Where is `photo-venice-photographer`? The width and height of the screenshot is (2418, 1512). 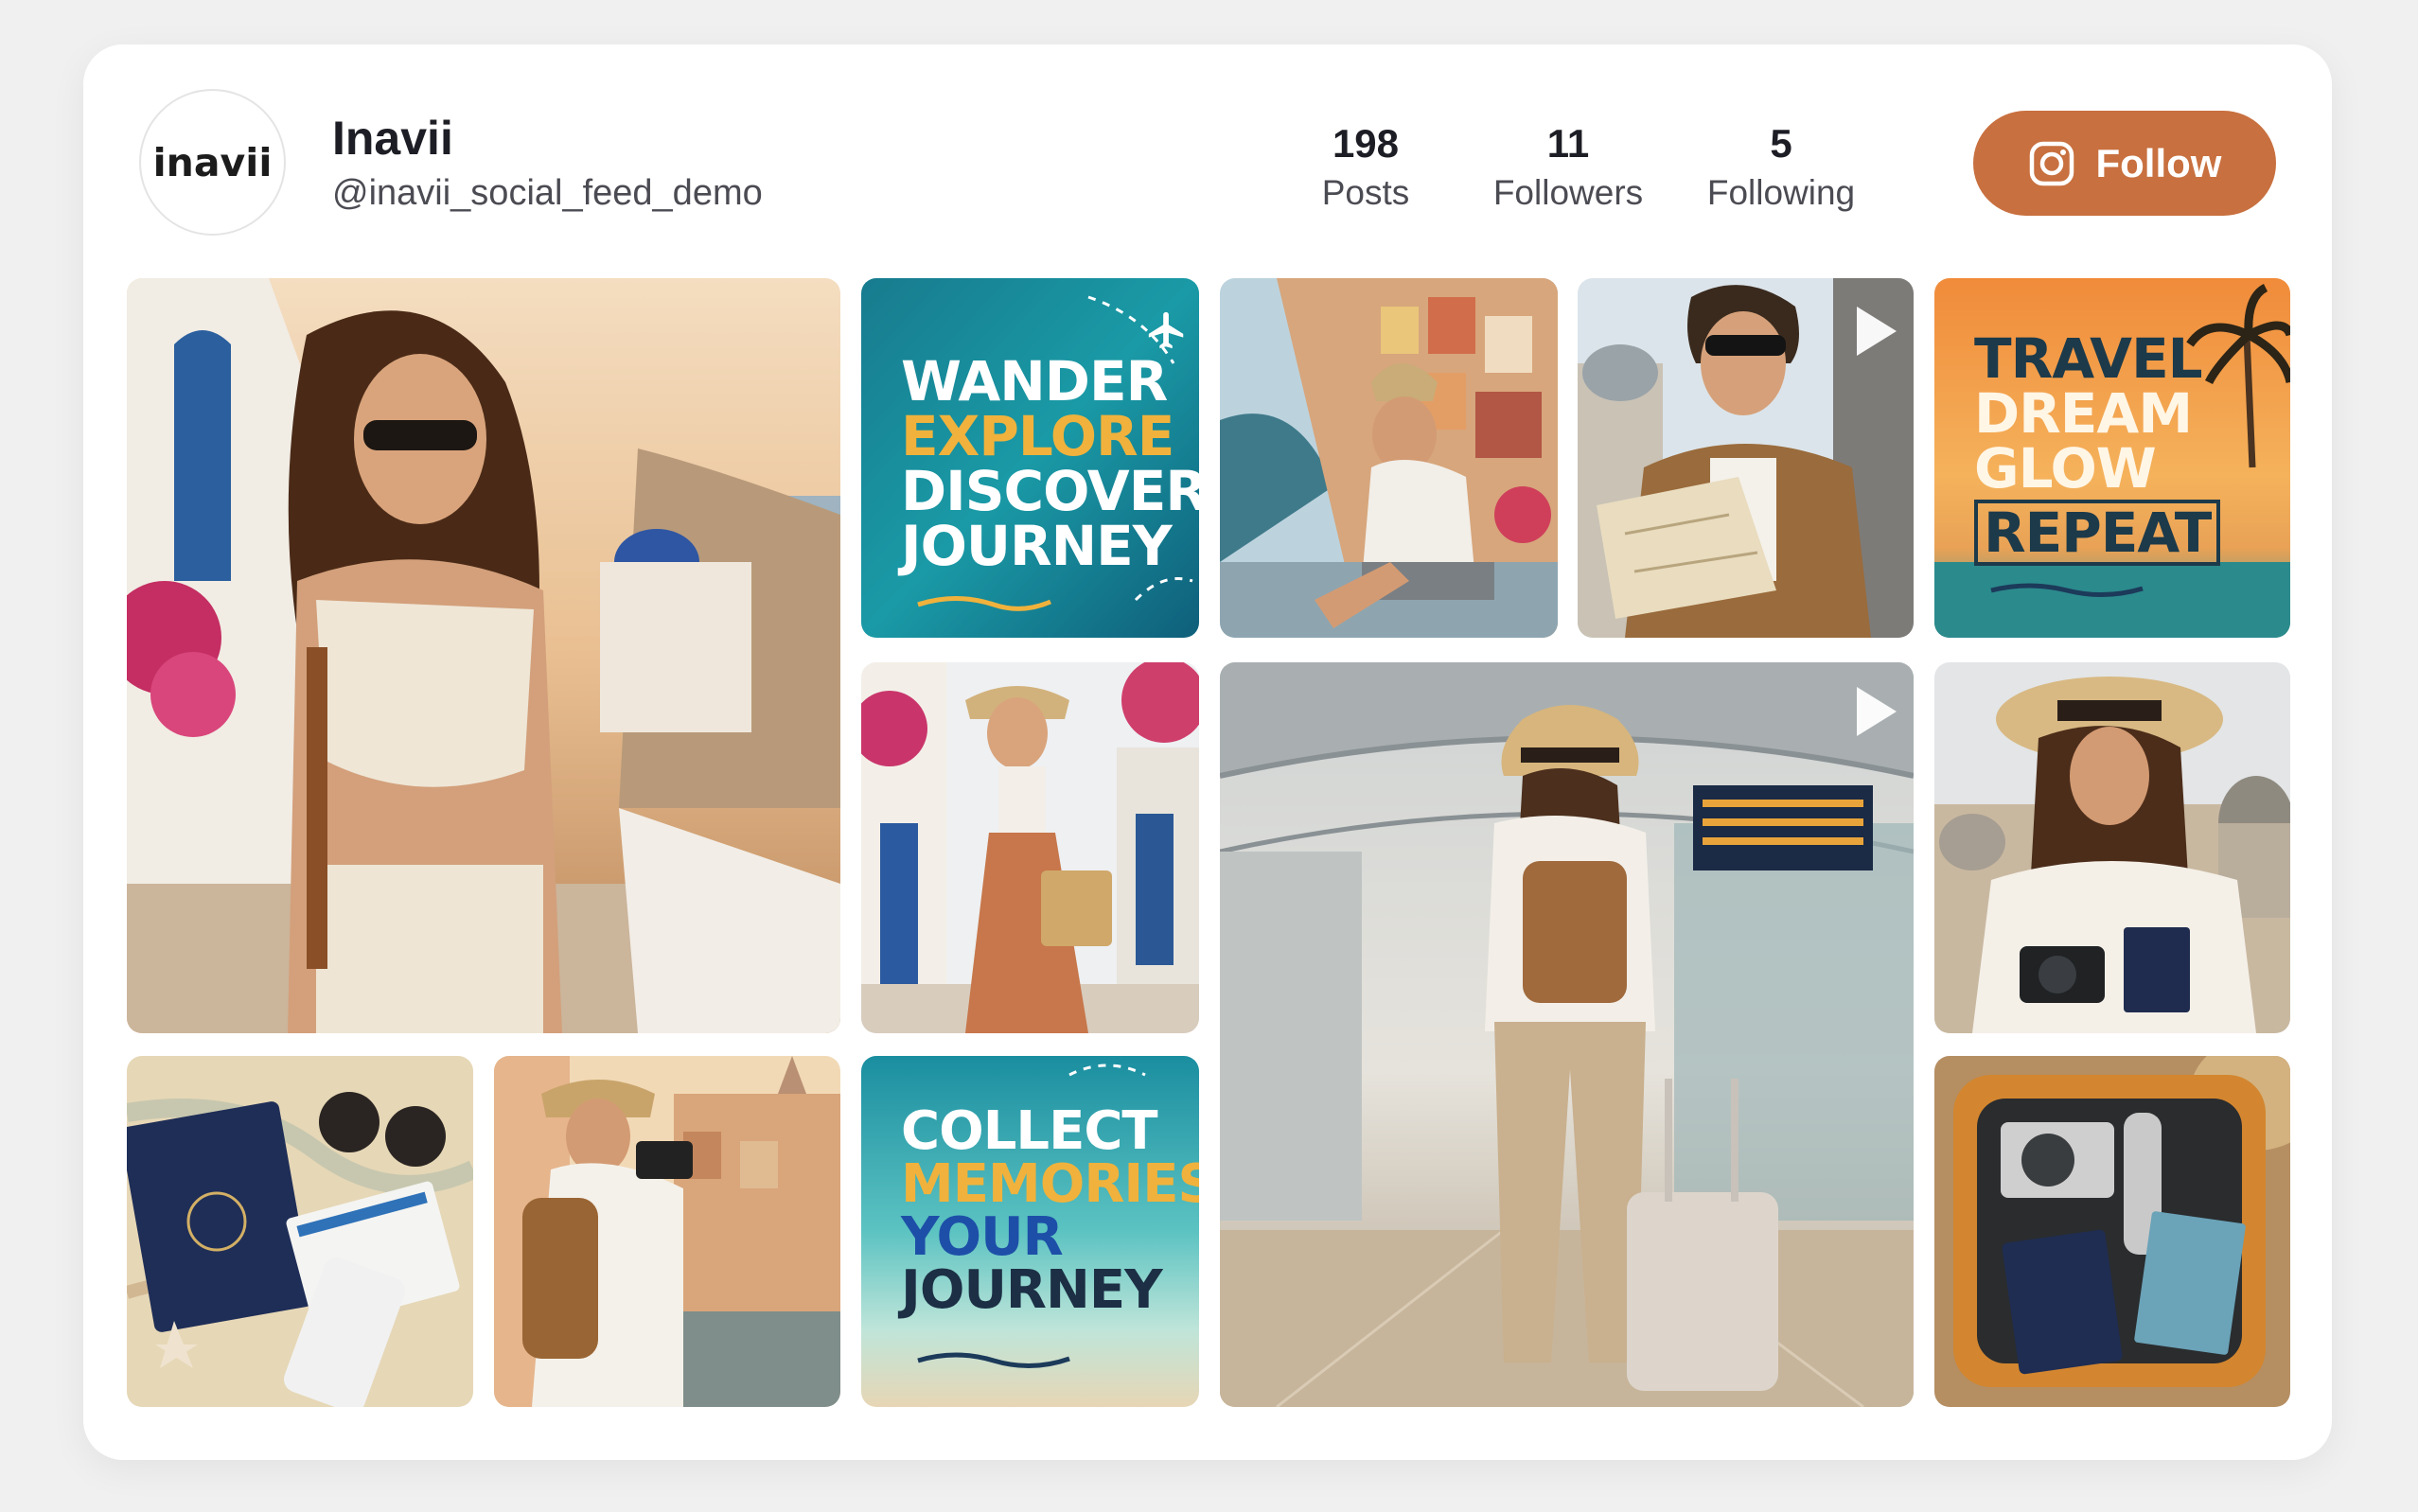 photo-venice-photographer is located at coordinates (667, 1231).